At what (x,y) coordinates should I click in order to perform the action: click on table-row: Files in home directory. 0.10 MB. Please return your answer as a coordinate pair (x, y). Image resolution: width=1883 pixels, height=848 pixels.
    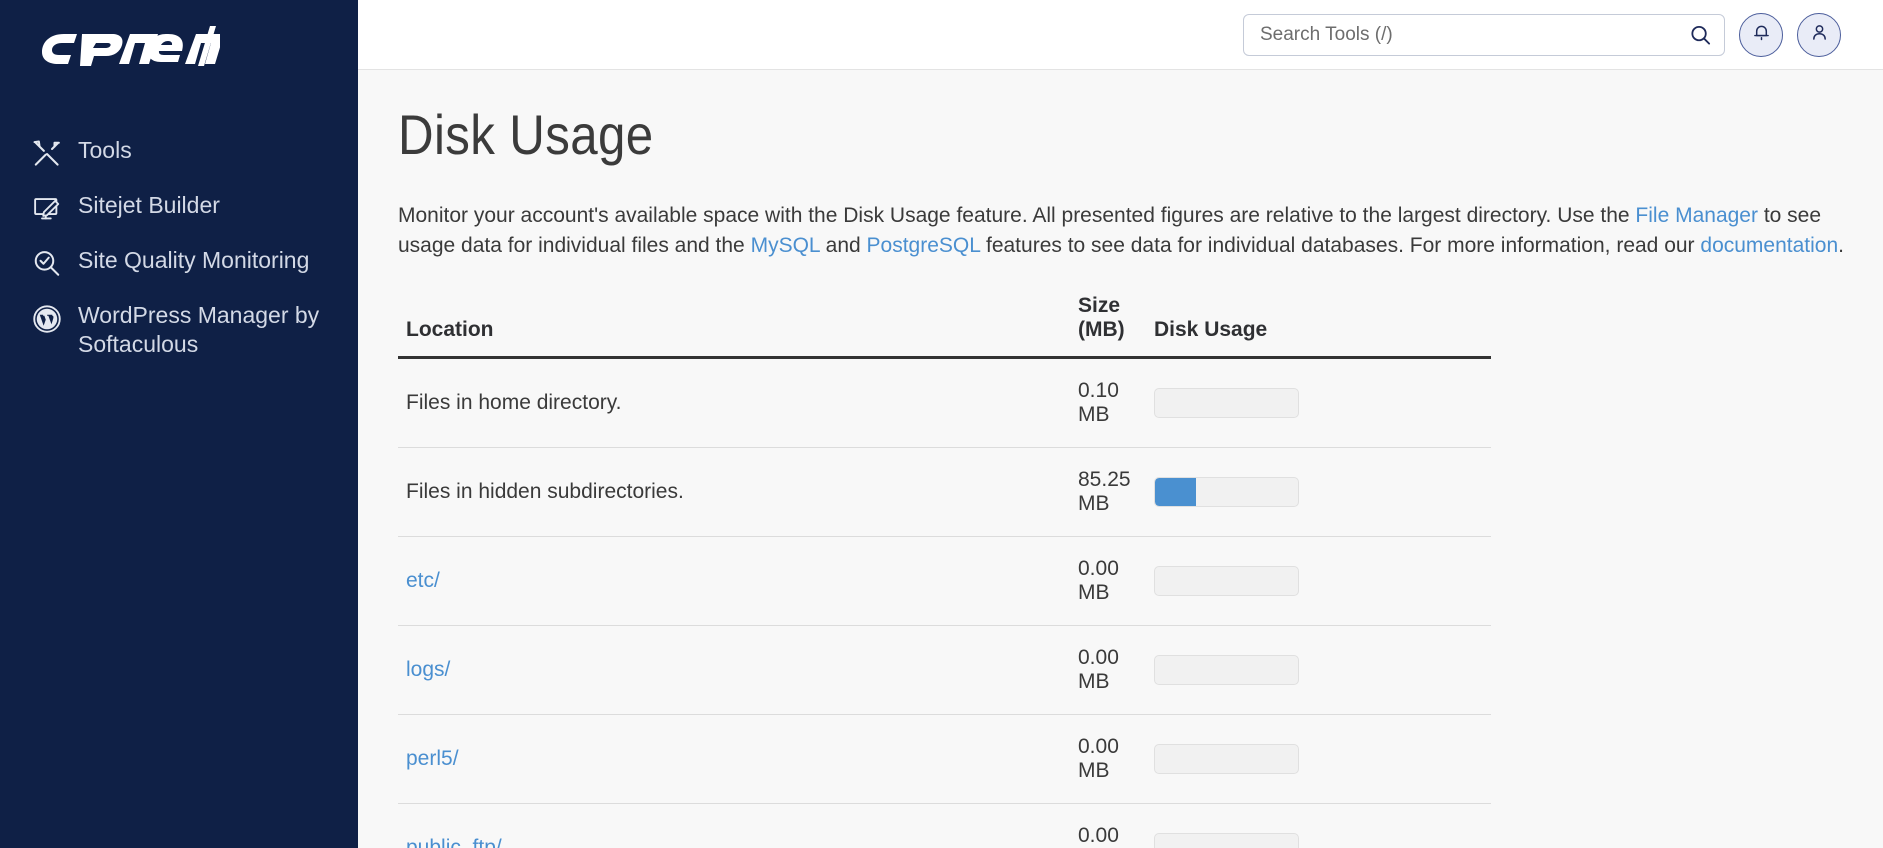
    Looking at the image, I should click on (944, 403).